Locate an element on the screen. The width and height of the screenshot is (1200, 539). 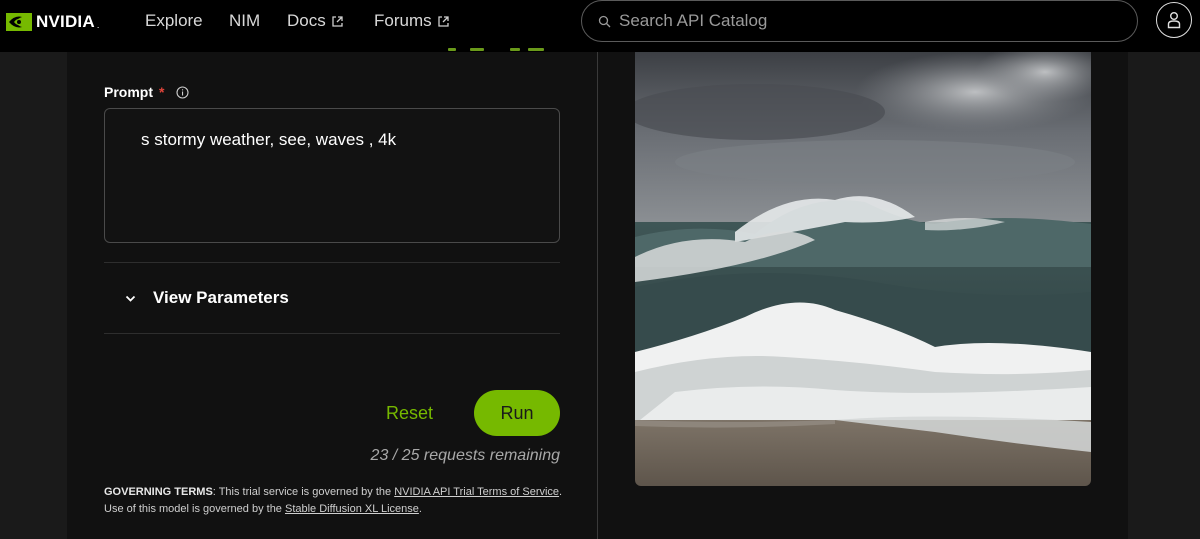
nav-docs: Docs is located at coordinates (315, 21).